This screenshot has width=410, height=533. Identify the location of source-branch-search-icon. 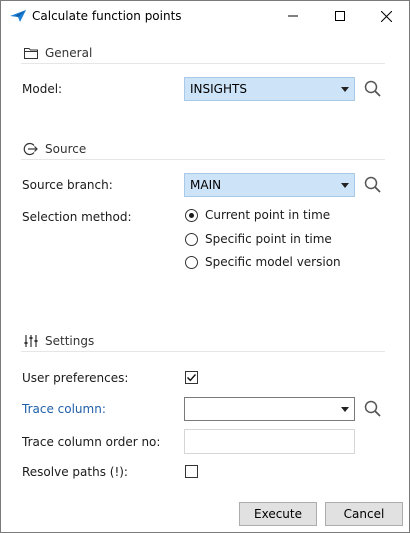
(373, 185).